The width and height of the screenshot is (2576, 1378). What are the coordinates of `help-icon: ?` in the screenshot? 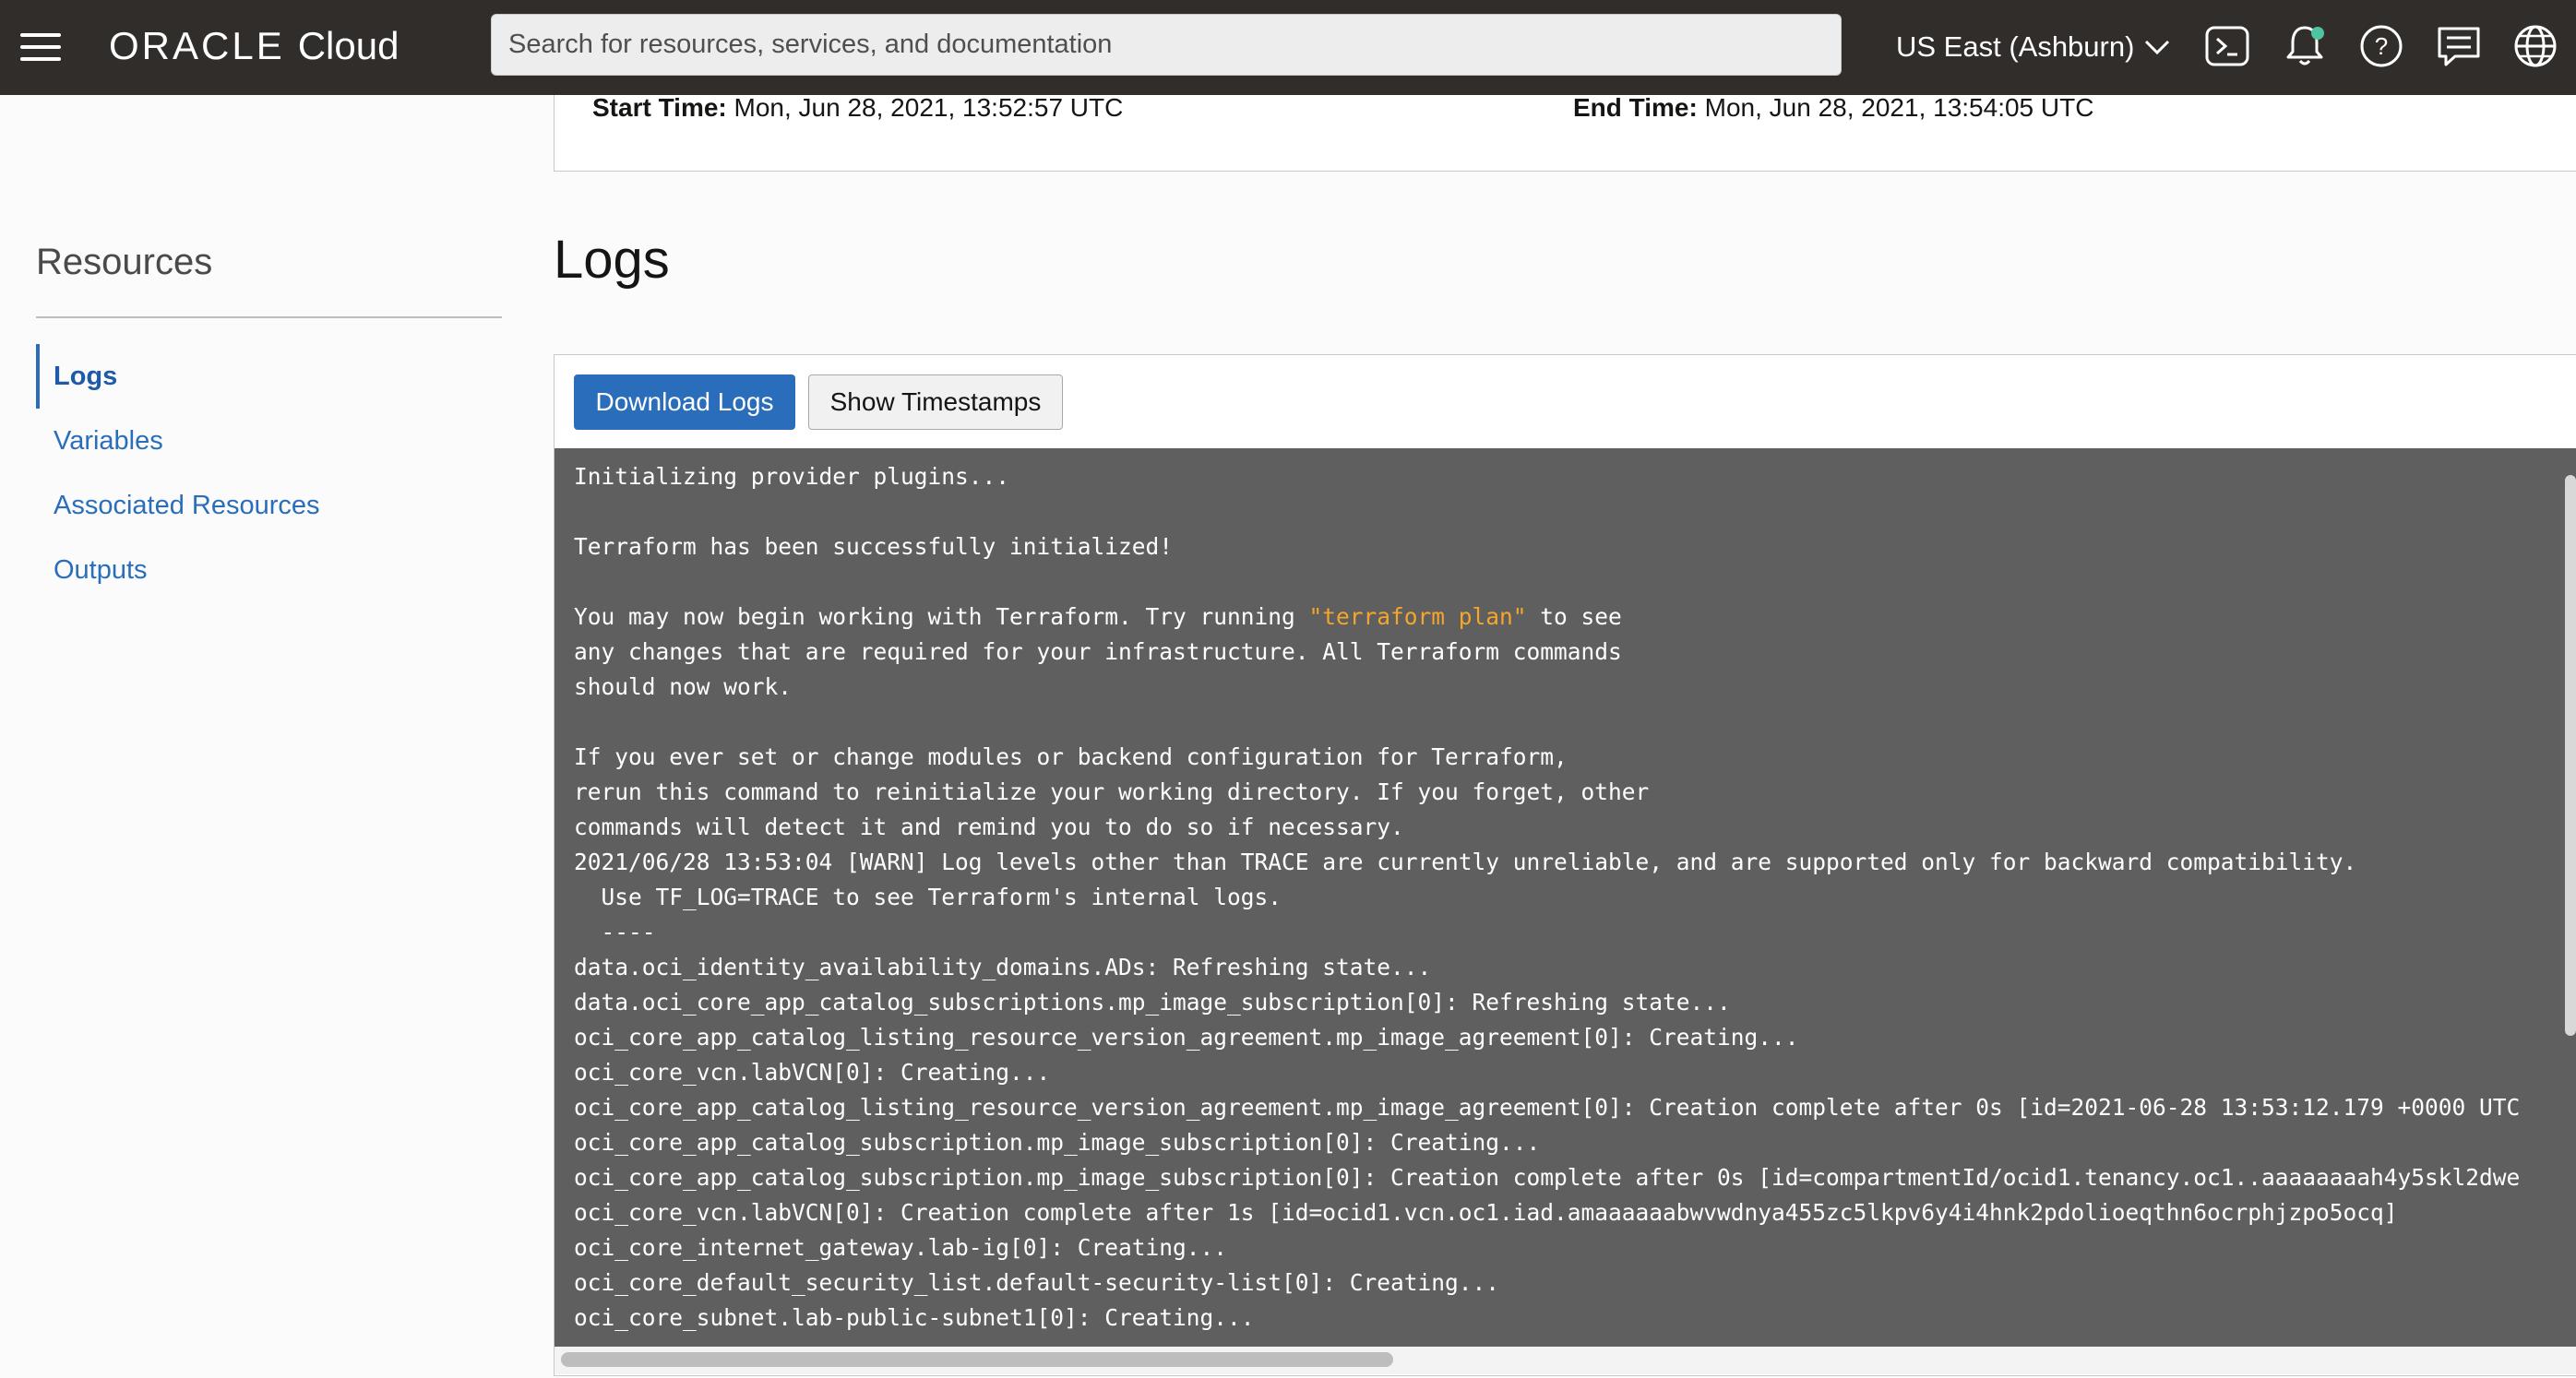 It's located at (2381, 46).